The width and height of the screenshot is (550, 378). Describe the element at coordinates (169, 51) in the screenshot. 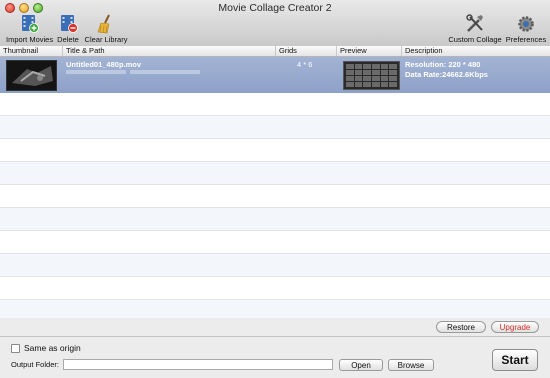

I see `column-title-path: Title & Path` at that location.